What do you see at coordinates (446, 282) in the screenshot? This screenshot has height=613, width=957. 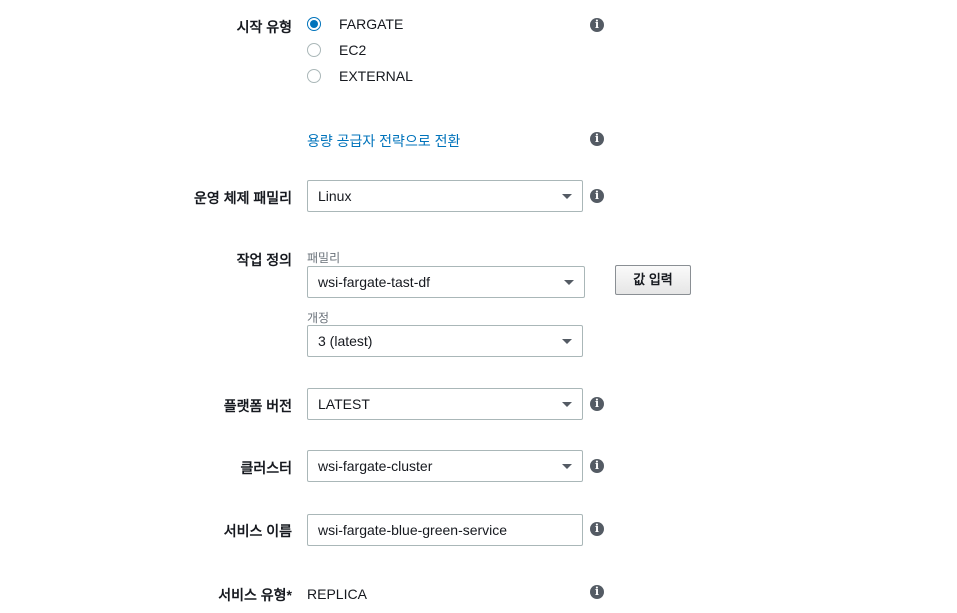 I see `task-family-select: wsi-fargate-tast-df` at bounding box center [446, 282].